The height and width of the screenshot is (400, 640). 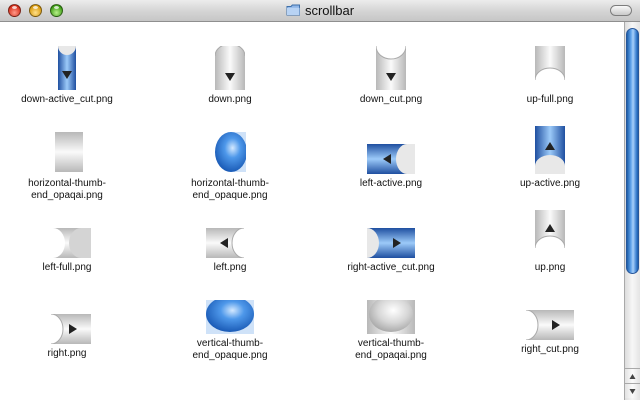 I want to click on file-name-label: up-full.png, so click(x=550, y=99).